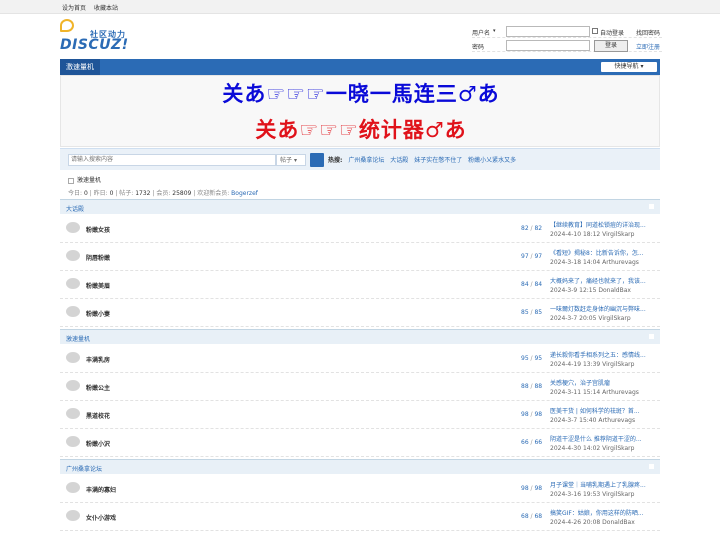  What do you see at coordinates (361, 94) in the screenshot?
I see `banner-line-1: 关あ☞☞☞一晓一馬连三♂あ` at bounding box center [361, 94].